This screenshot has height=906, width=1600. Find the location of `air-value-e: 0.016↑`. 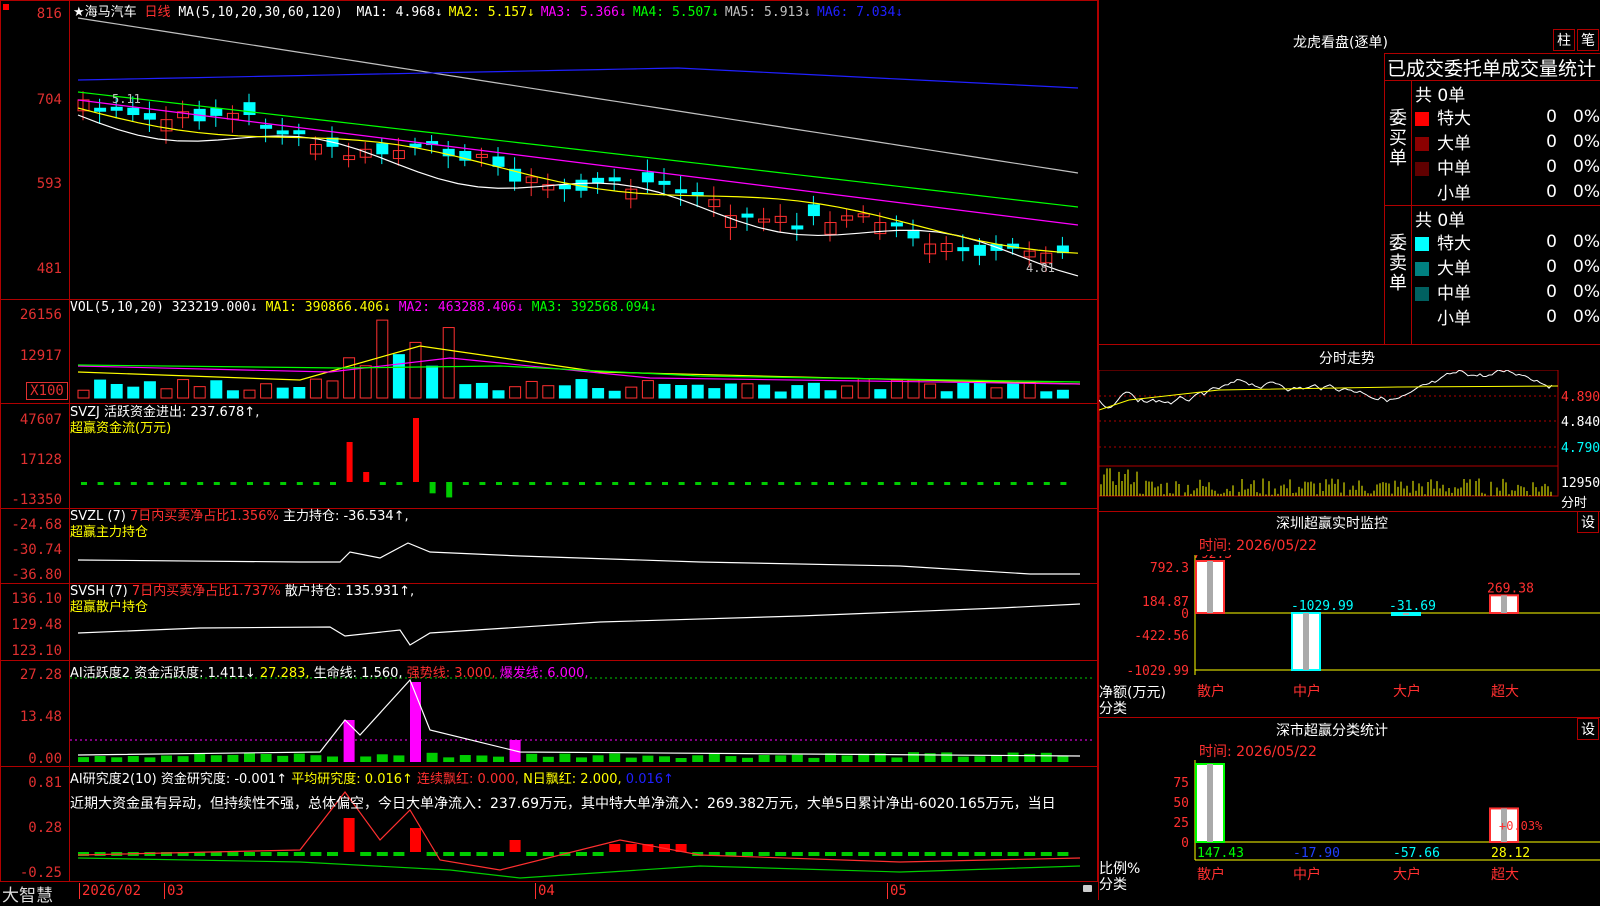

air-value-e: 0.016↑ is located at coordinates (649, 779).